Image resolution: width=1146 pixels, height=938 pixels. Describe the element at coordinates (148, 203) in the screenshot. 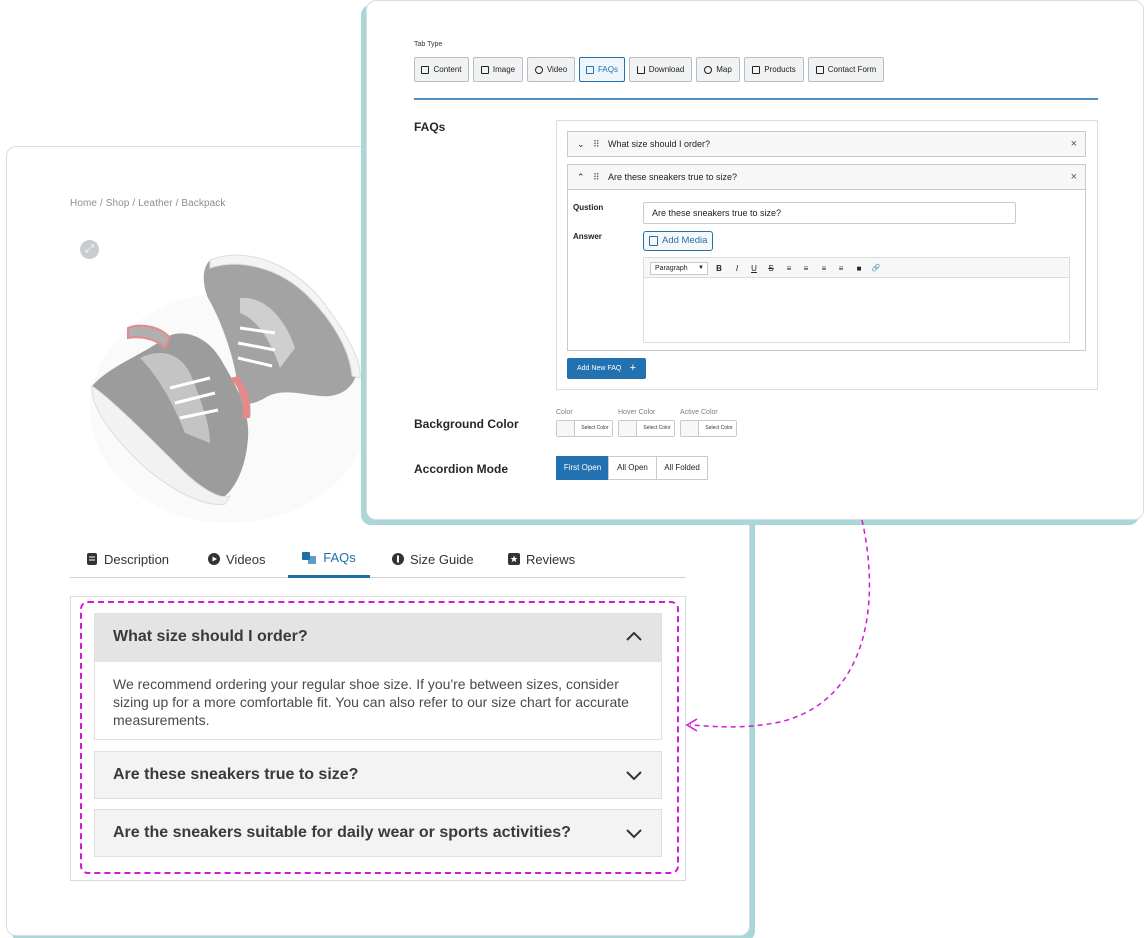

I see `breadcrumb: Home / Shop / Leather / Backpack` at that location.